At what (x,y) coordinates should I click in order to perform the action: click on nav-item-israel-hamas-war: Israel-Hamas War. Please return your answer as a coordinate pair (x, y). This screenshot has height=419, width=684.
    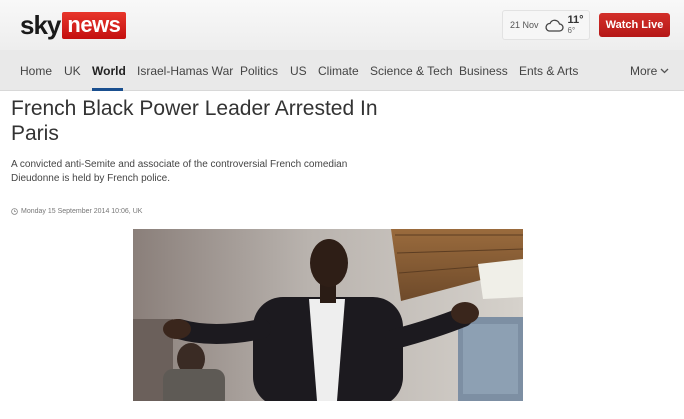
    Looking at the image, I should click on (185, 71).